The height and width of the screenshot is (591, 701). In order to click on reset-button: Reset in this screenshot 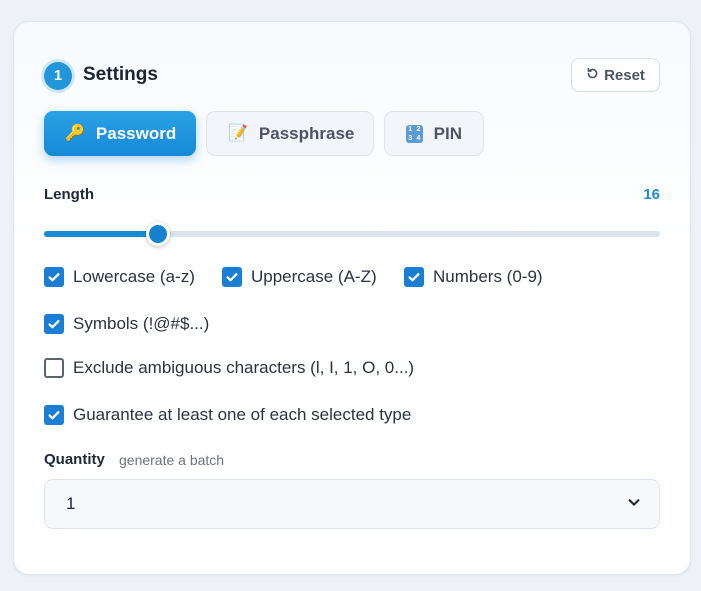, I will do `click(615, 75)`.